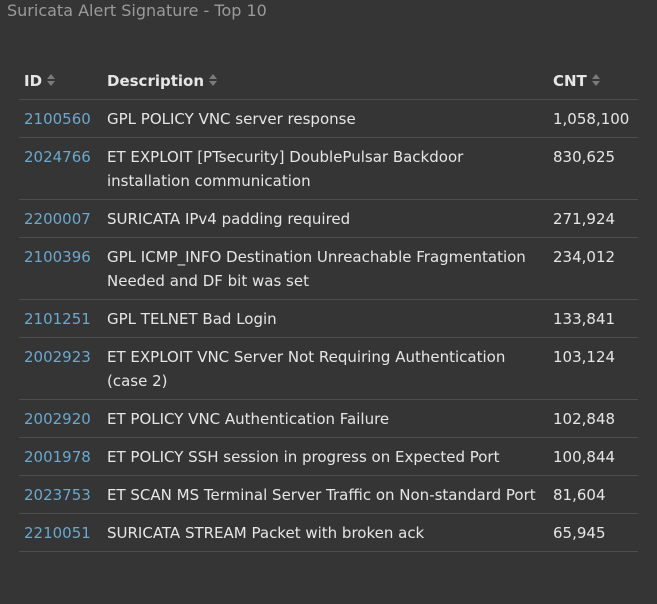 The width and height of the screenshot is (657, 604). What do you see at coordinates (593, 218) in the screenshot?
I see `count-cell: 271,924` at bounding box center [593, 218].